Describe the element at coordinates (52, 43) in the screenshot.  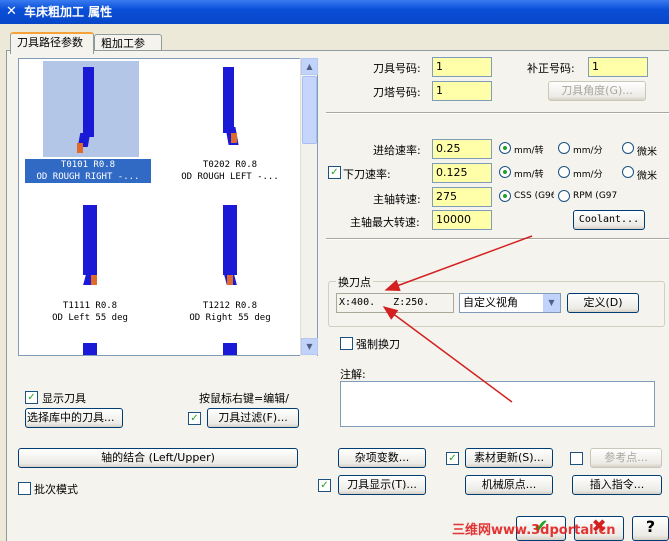
I see `tab-toolpath-params: 刀具路径参数` at that location.